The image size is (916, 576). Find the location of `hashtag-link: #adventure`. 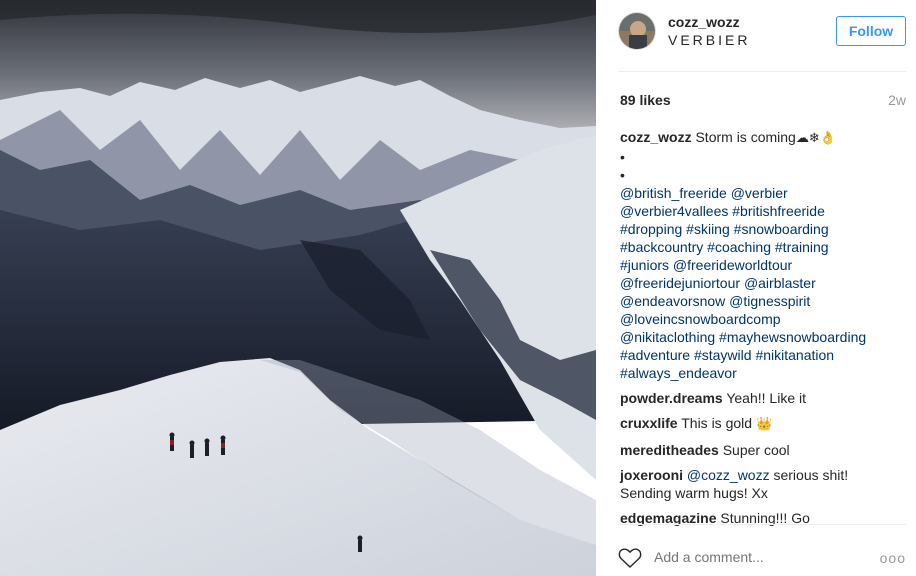

hashtag-link: #adventure is located at coordinates (655, 355).